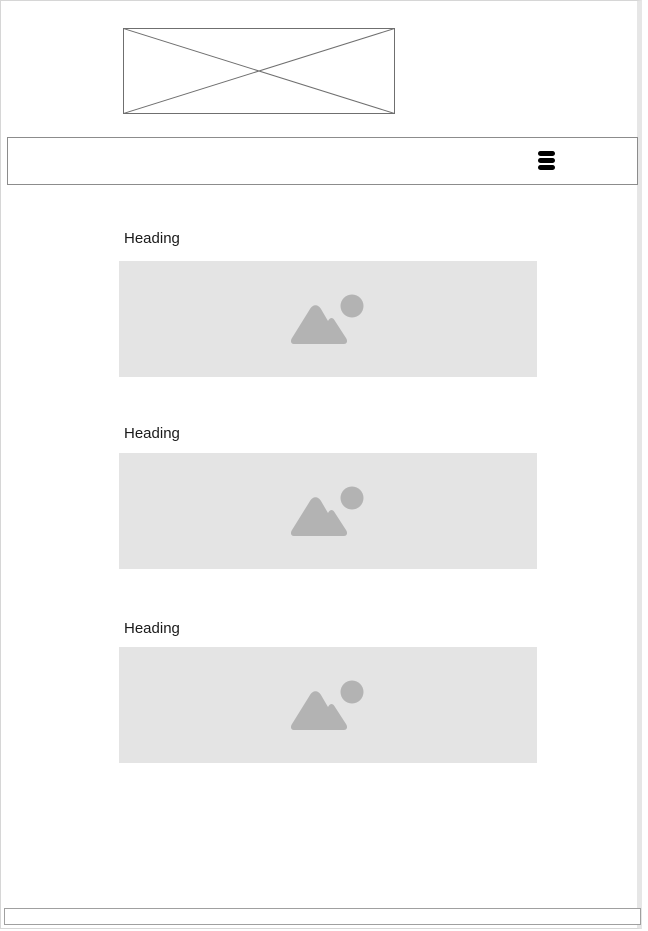 This screenshot has width=648, height=931. I want to click on logo-image-placeholder, so click(259, 71).